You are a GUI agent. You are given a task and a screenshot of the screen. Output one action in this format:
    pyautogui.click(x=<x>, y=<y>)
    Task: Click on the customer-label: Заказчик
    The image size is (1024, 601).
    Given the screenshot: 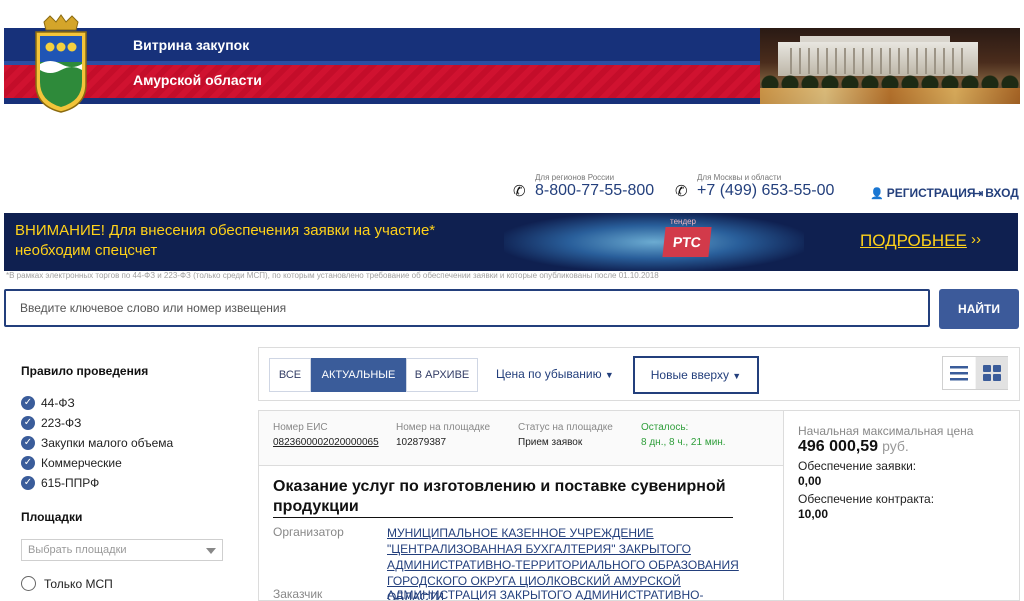 What is the action you would take?
    pyautogui.click(x=298, y=594)
    